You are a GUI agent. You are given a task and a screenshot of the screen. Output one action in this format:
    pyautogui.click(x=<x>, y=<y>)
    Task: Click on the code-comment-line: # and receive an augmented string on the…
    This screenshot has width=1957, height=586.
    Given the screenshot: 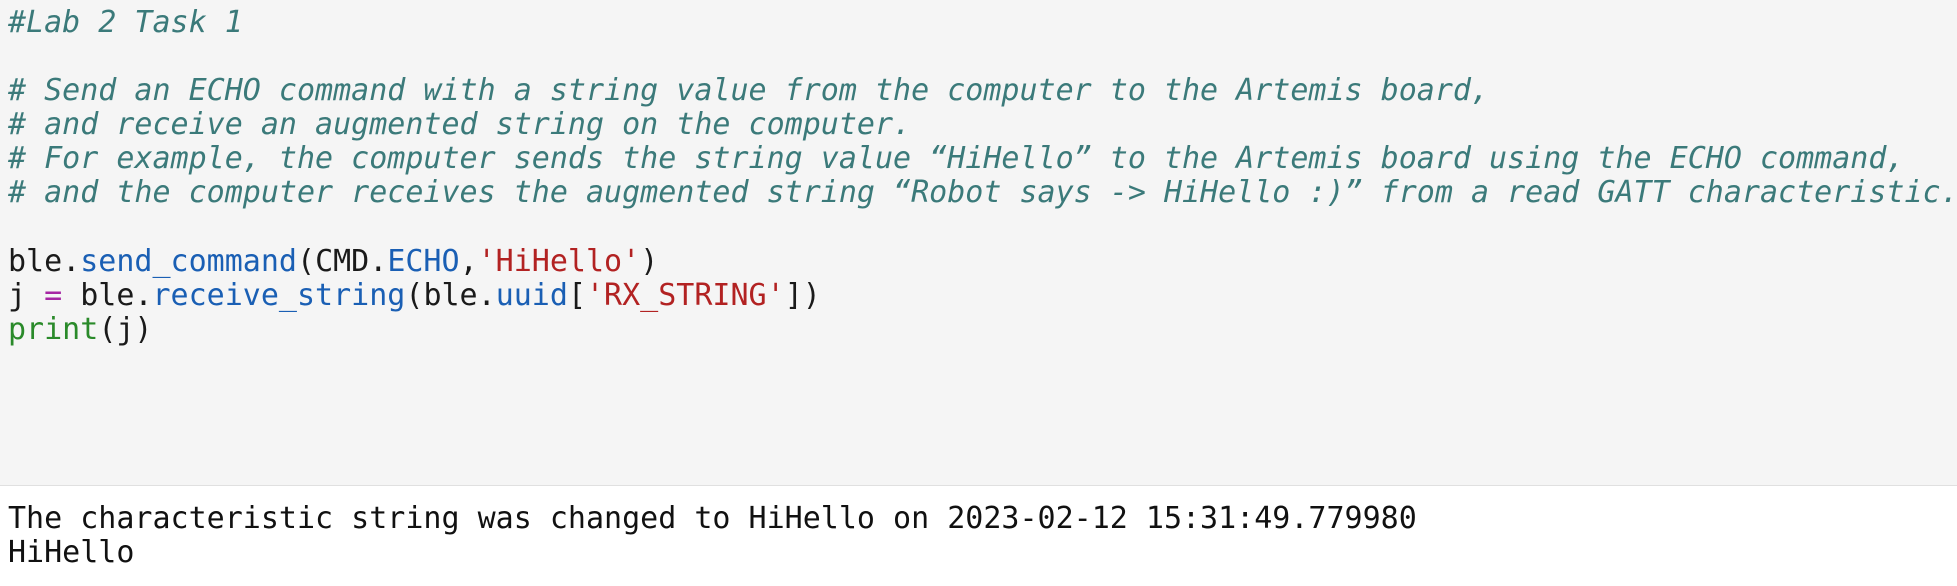 What is the action you would take?
    pyautogui.click(x=460, y=124)
    